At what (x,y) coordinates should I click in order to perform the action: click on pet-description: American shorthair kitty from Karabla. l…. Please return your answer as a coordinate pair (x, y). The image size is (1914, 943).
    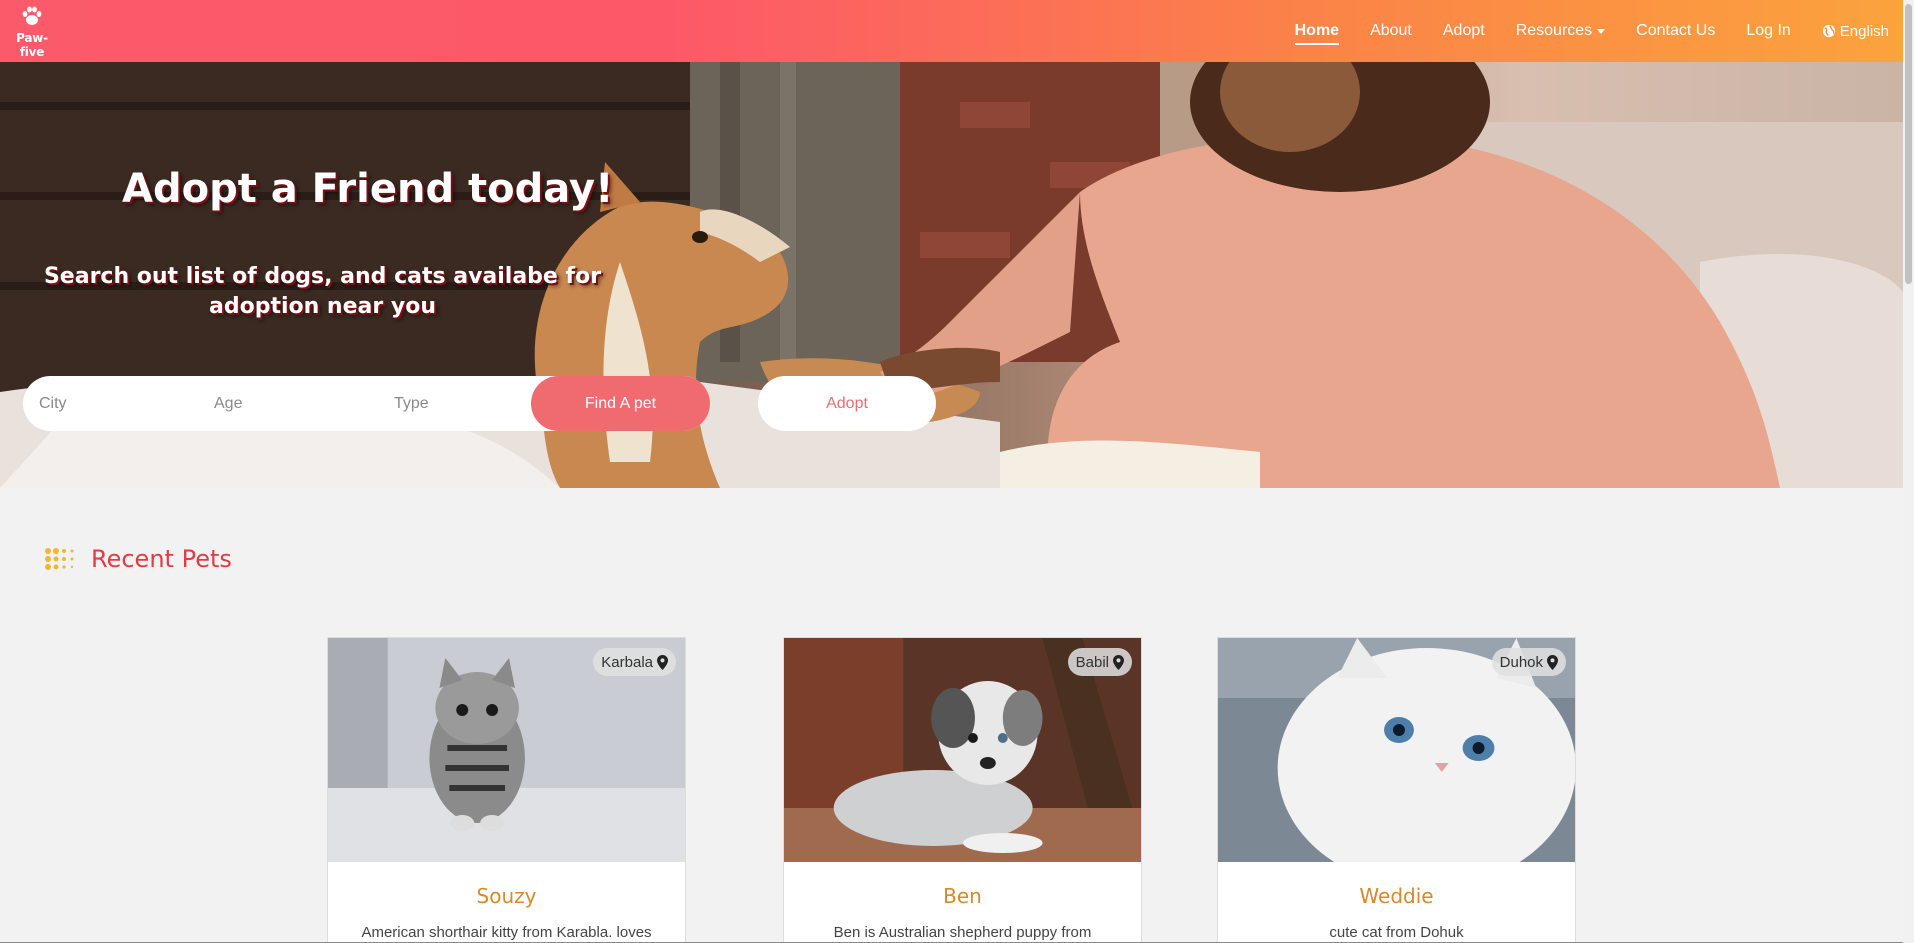
    Looking at the image, I should click on (506, 932).